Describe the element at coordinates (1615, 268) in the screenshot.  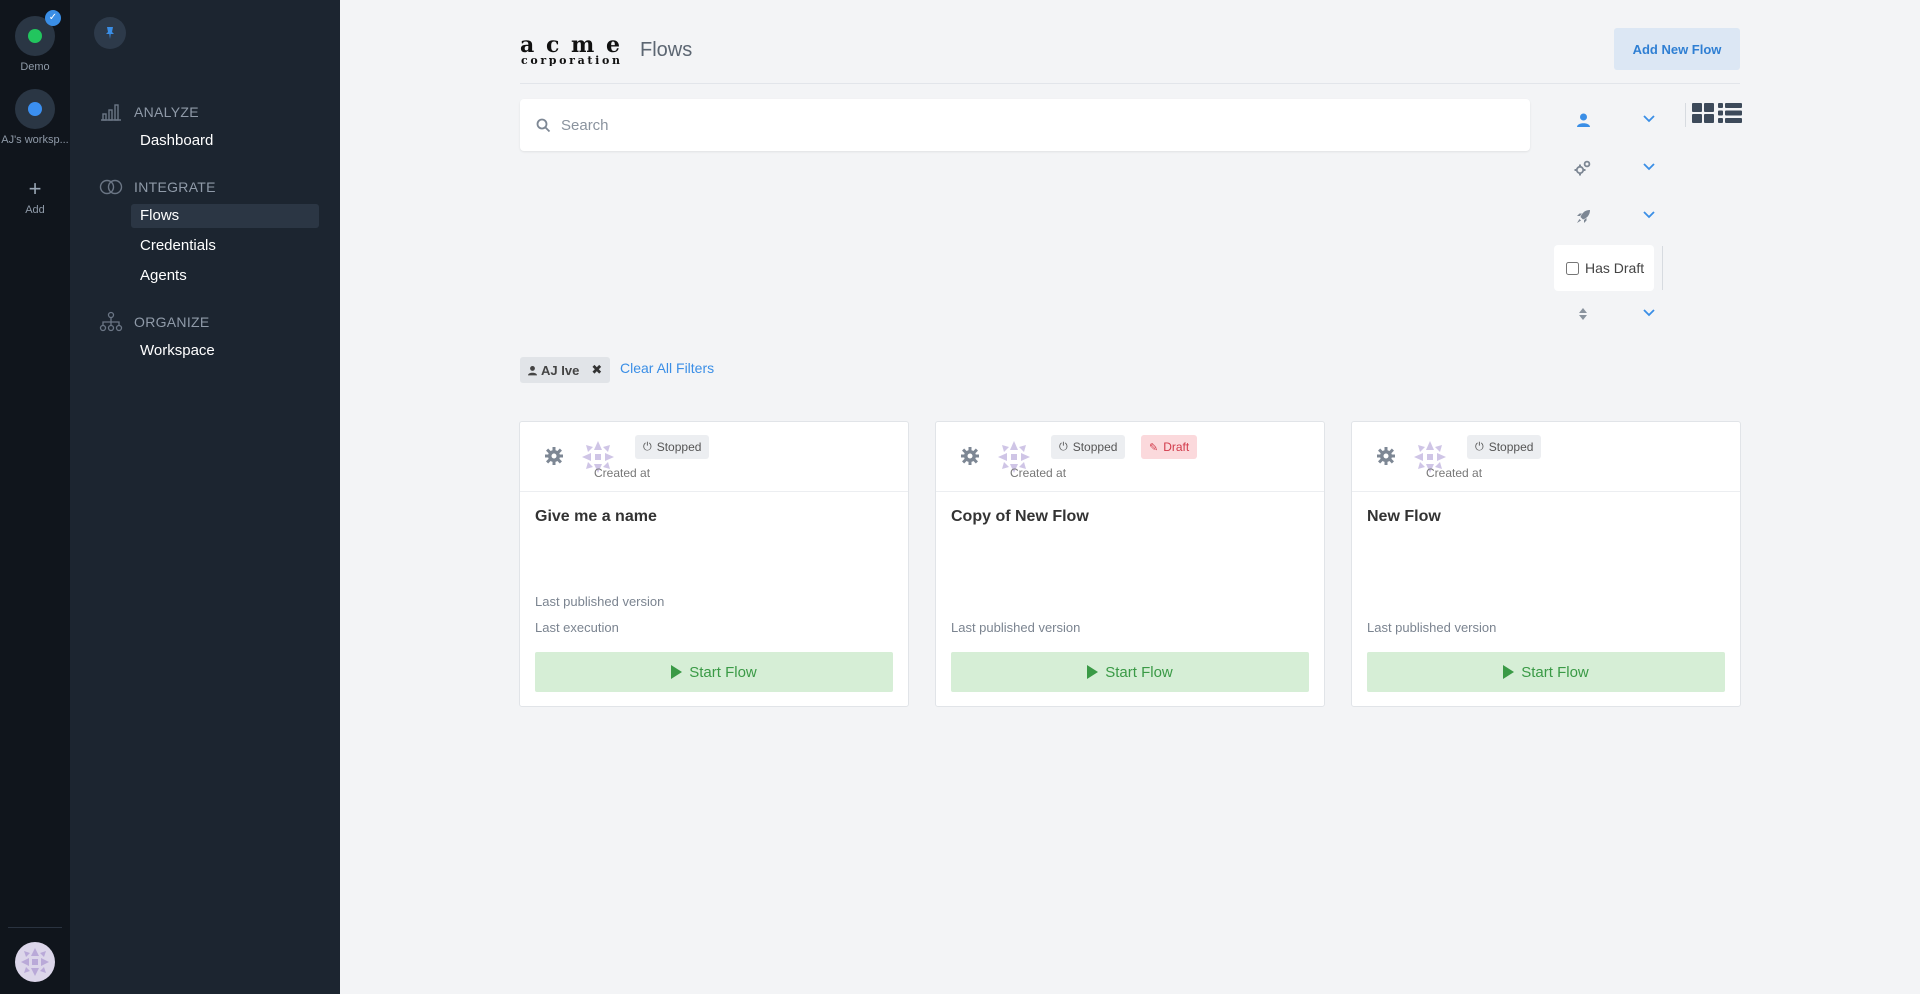
I see `has-draft-label: Has Draft` at that location.